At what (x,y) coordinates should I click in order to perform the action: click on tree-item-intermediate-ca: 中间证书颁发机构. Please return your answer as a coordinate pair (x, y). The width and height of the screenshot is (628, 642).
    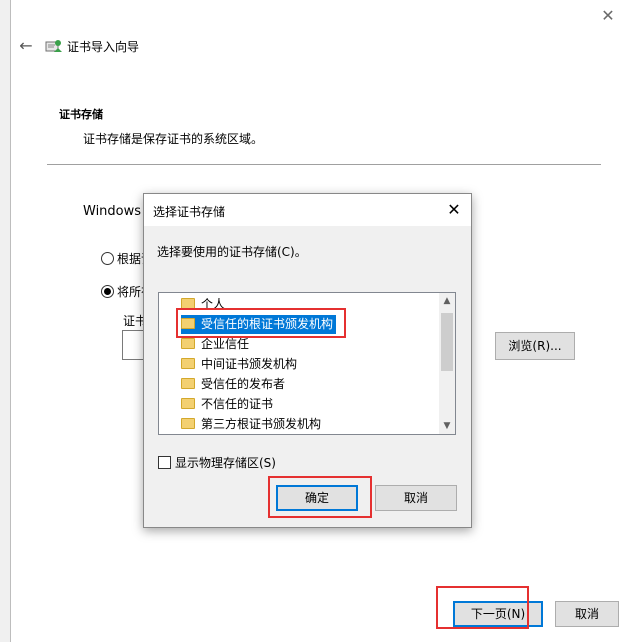
    Looking at the image, I should click on (240, 364).